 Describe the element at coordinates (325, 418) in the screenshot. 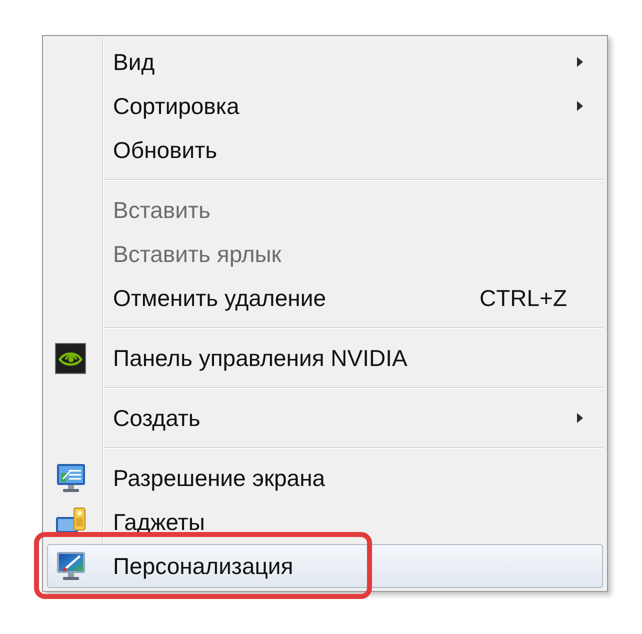

I see `menu-item: Создать` at that location.